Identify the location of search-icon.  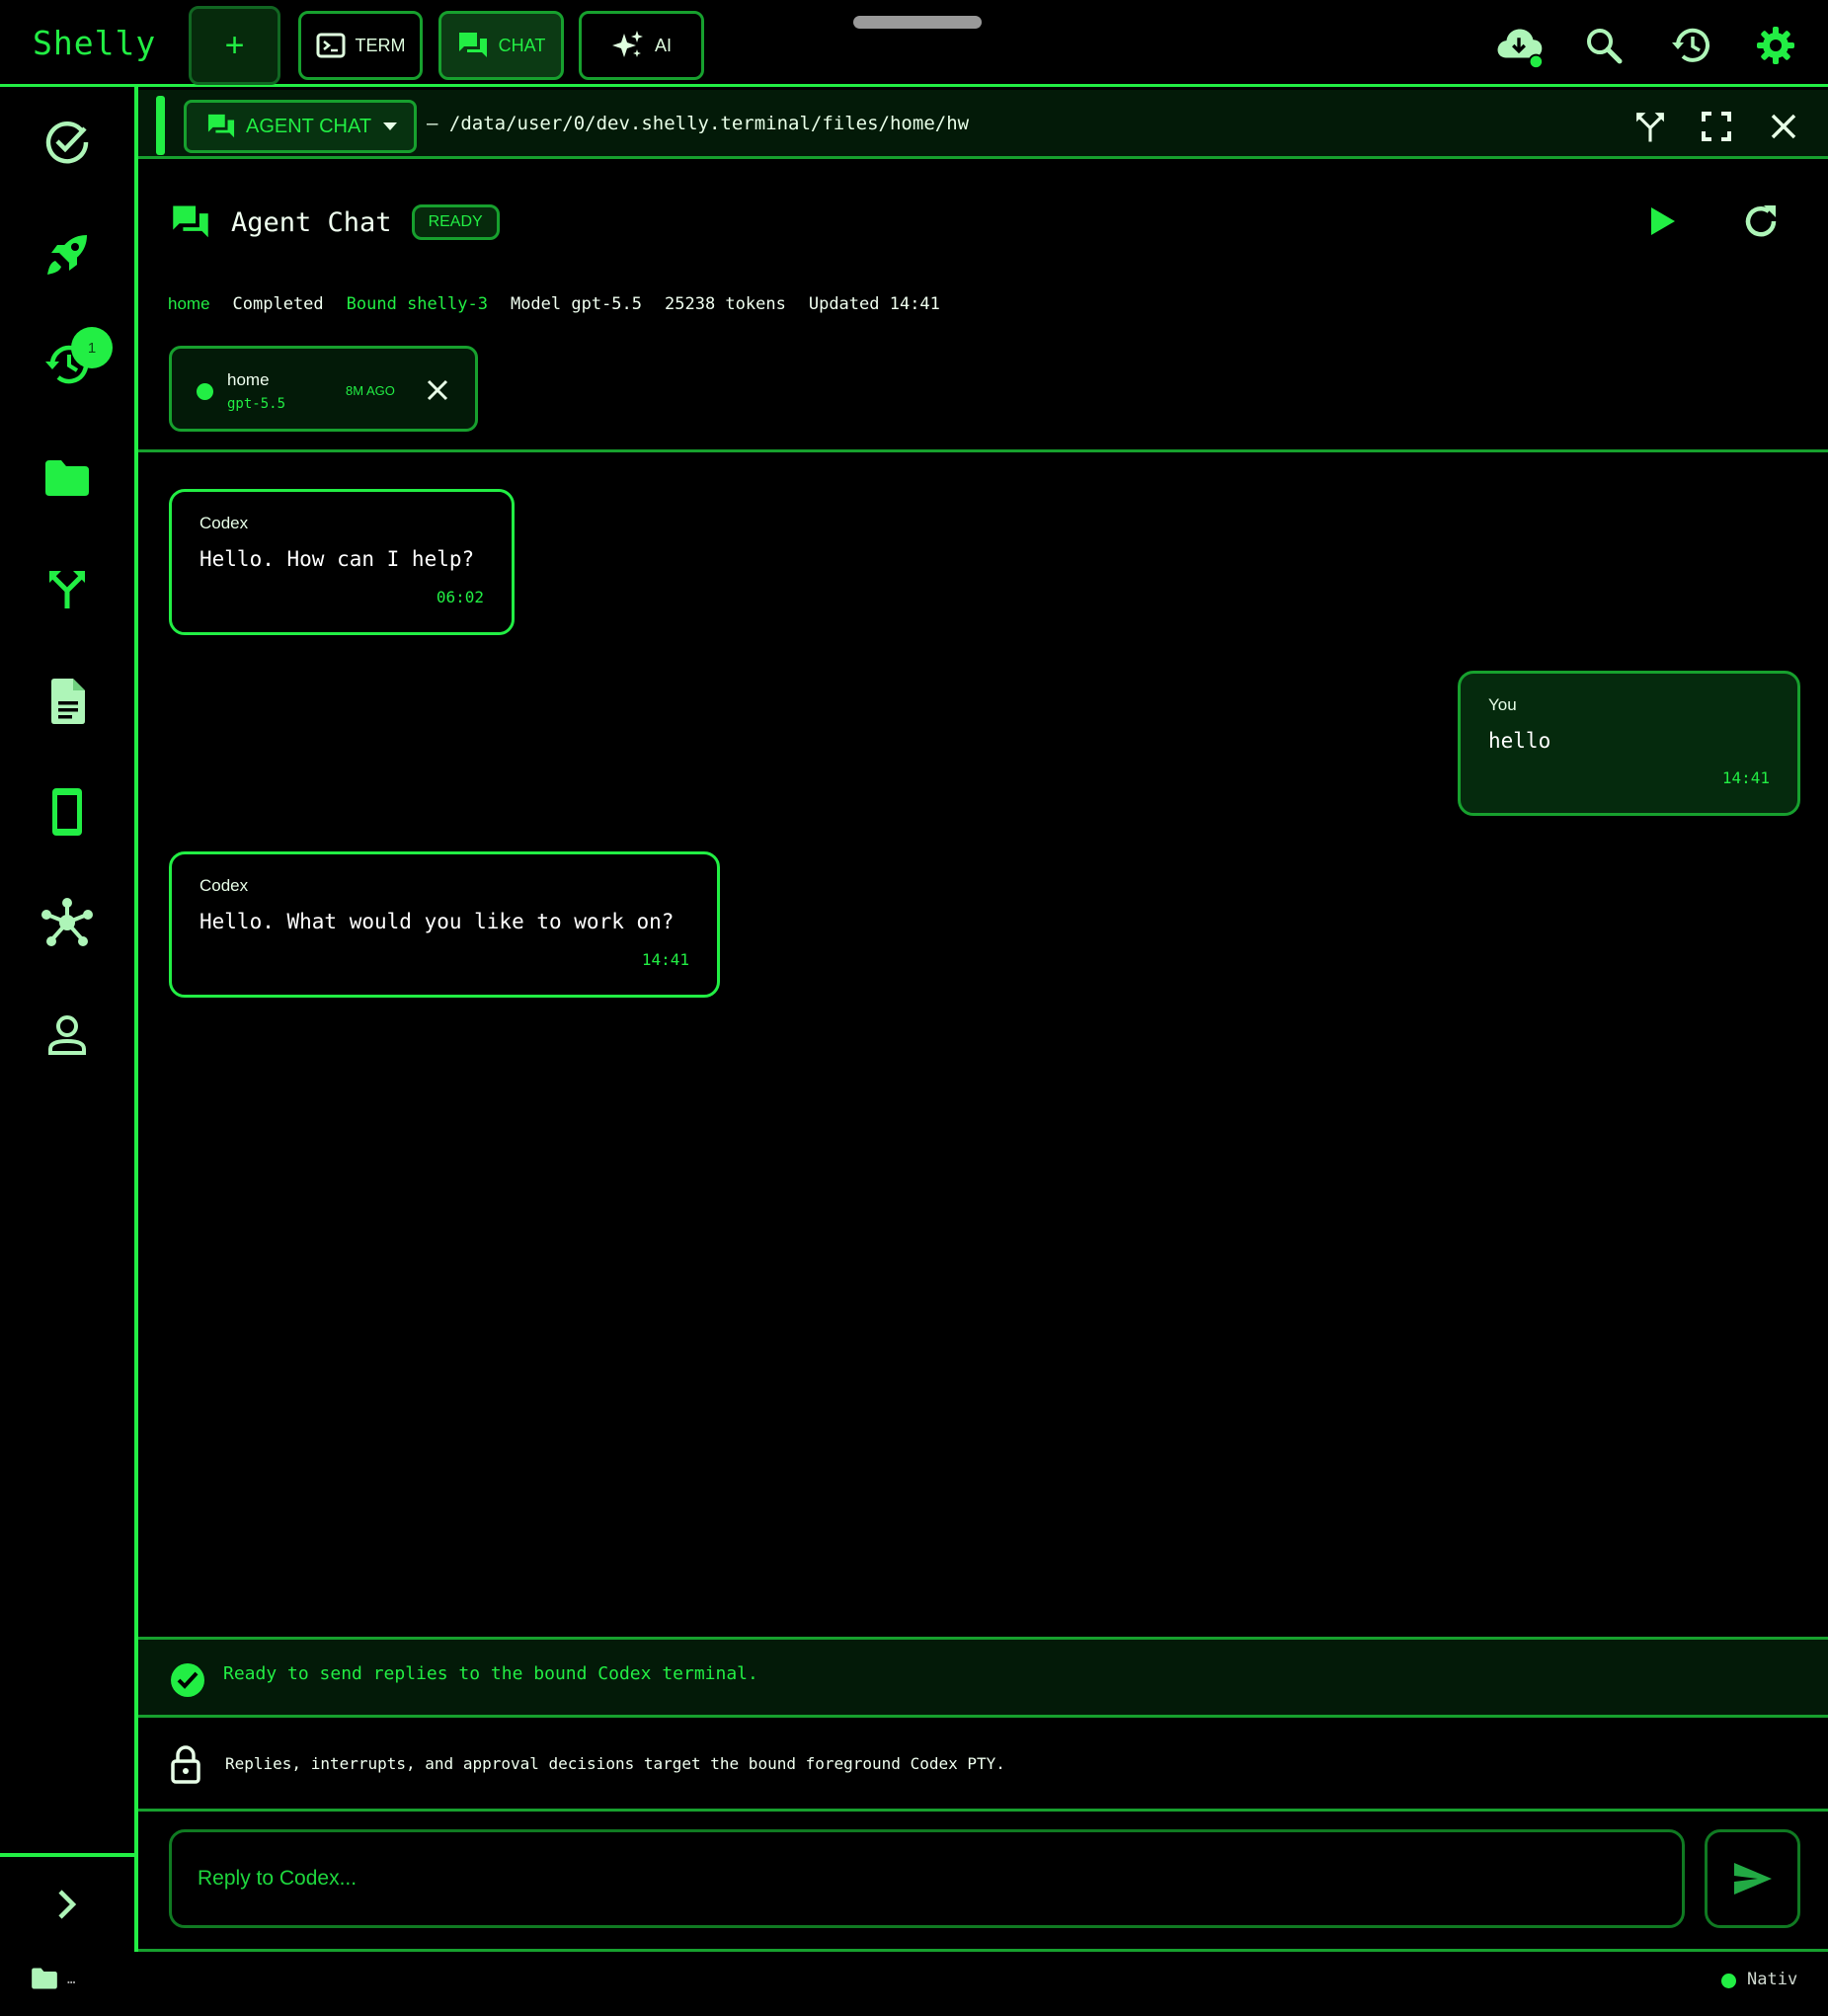
(1603, 45).